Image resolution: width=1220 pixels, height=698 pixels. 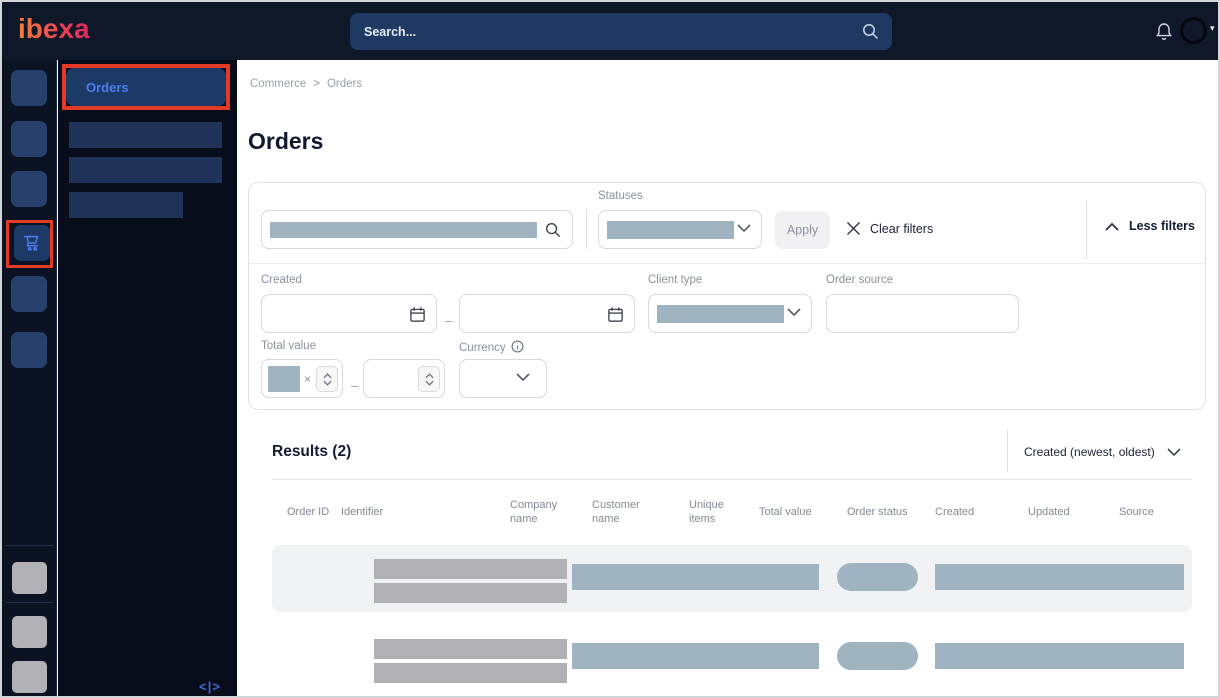 What do you see at coordinates (1089, 452) in the screenshot?
I see `sort-label: Created (newest, oldest)` at bounding box center [1089, 452].